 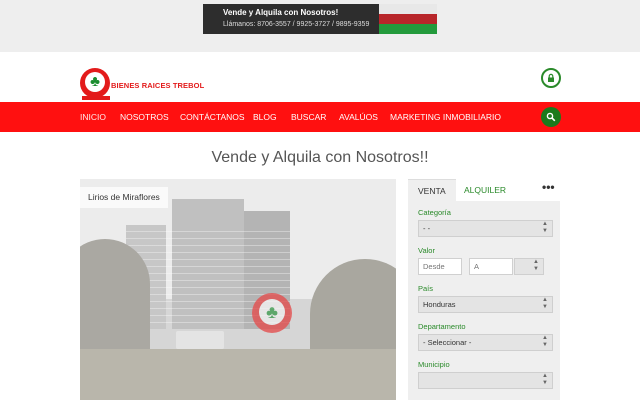 What do you see at coordinates (442, 326) in the screenshot?
I see `departamento-label: Departamento` at bounding box center [442, 326].